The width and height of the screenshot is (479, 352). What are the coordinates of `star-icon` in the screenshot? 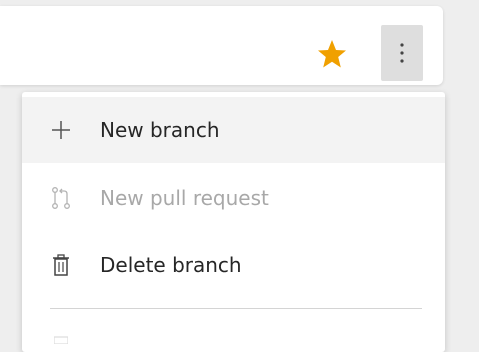 It's located at (332, 54).